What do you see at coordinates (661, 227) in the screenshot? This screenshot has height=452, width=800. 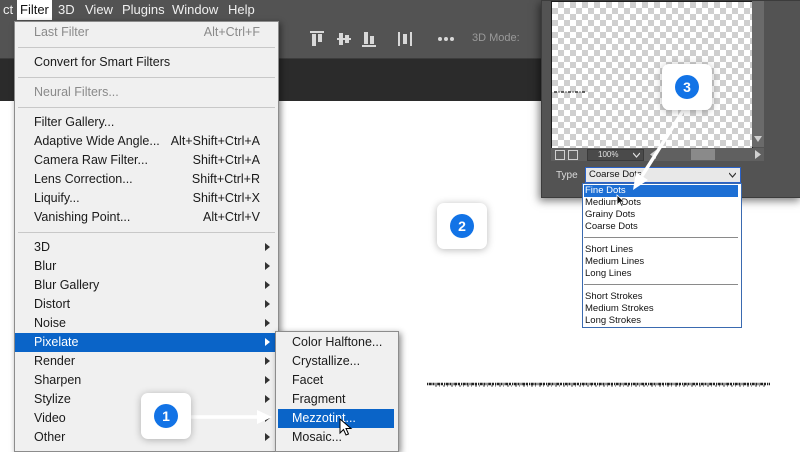 I see `option-coarse-dots: Coarse Dots` at bounding box center [661, 227].